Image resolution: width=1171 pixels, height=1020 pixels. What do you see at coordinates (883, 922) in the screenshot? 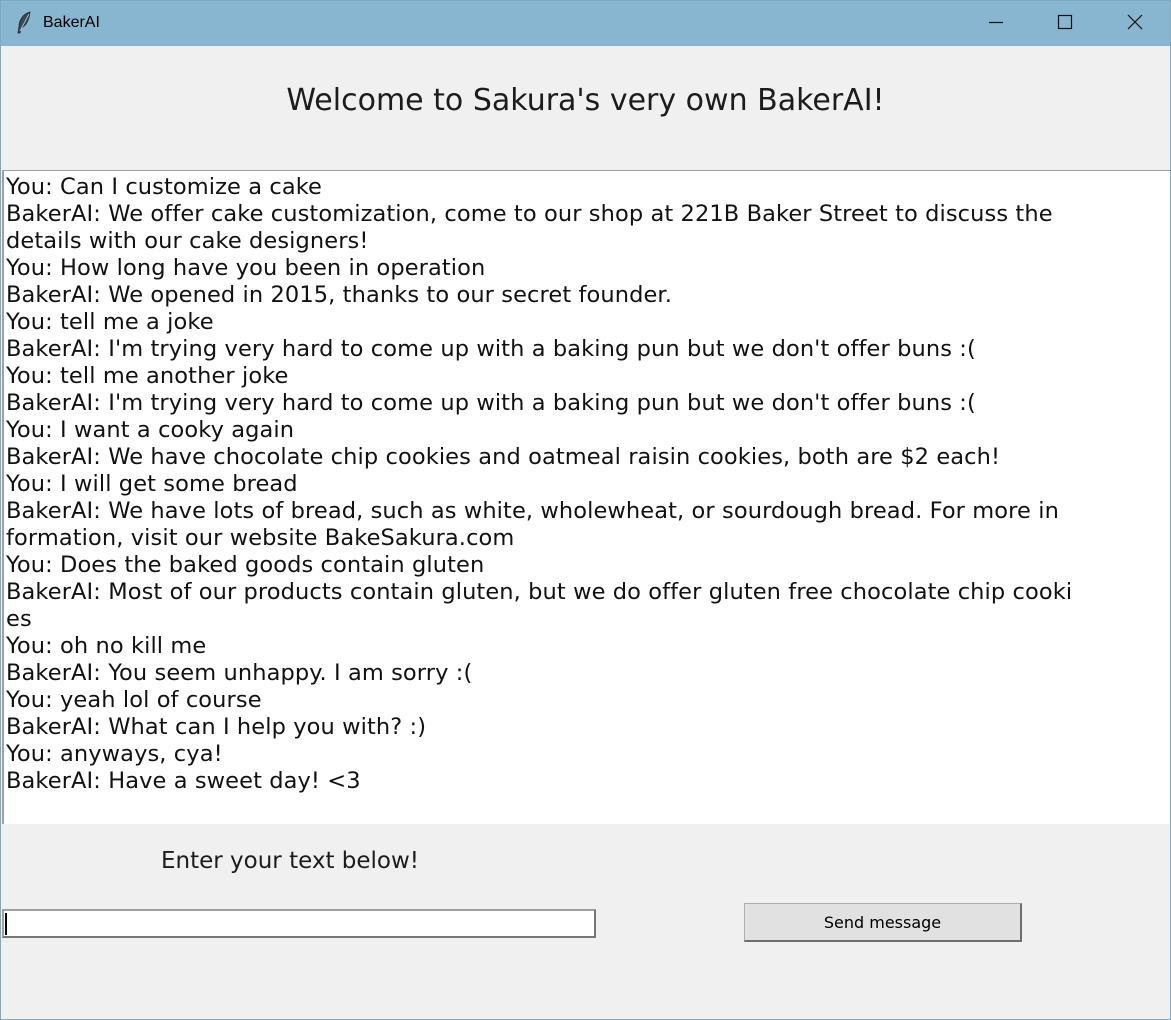
I see `send-message-button: Send message` at bounding box center [883, 922].